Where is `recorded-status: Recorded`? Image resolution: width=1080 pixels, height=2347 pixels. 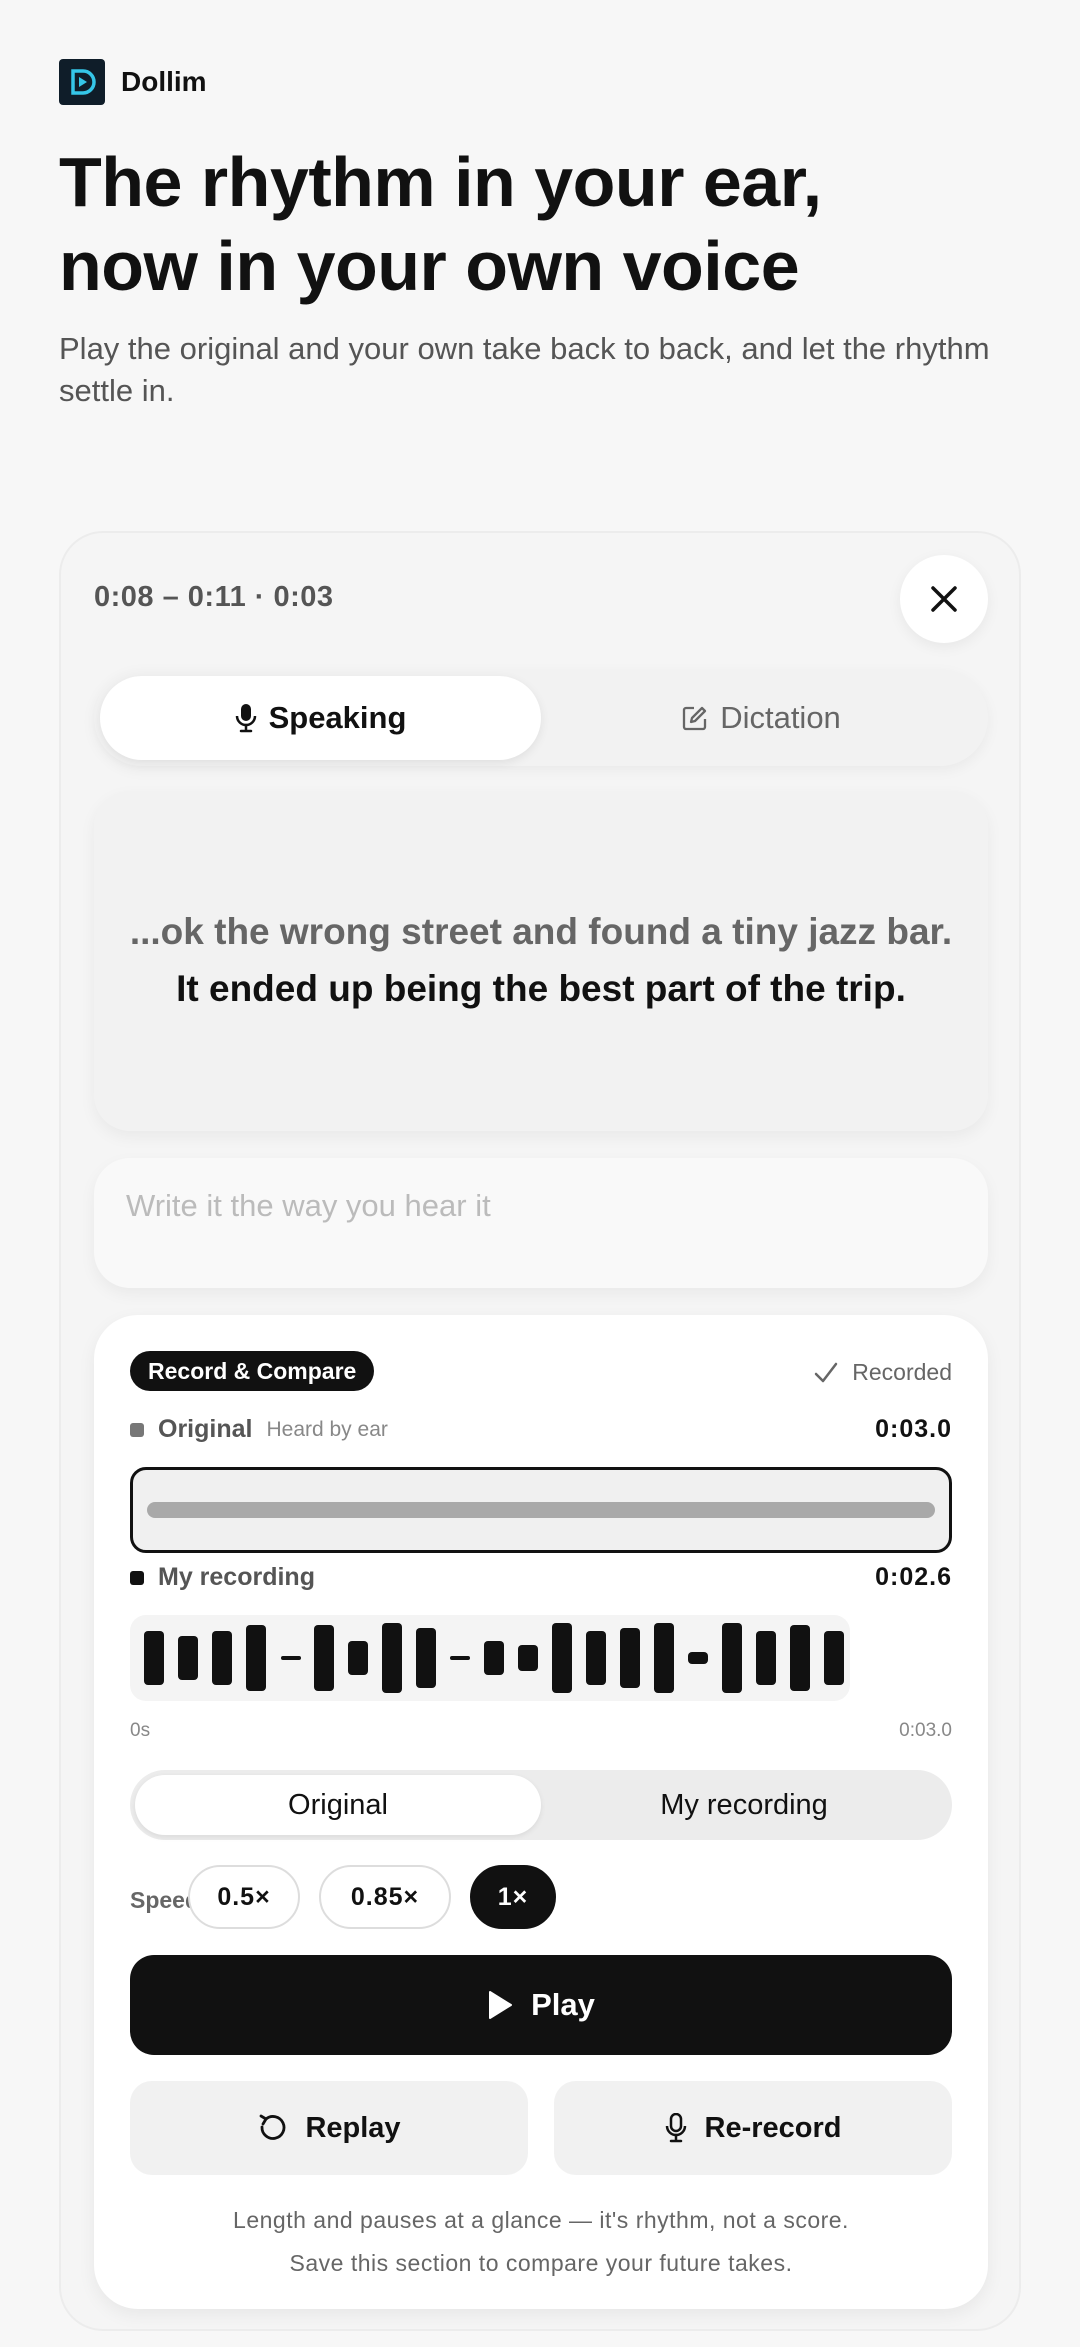
recorded-status: Recorded is located at coordinates (883, 1372).